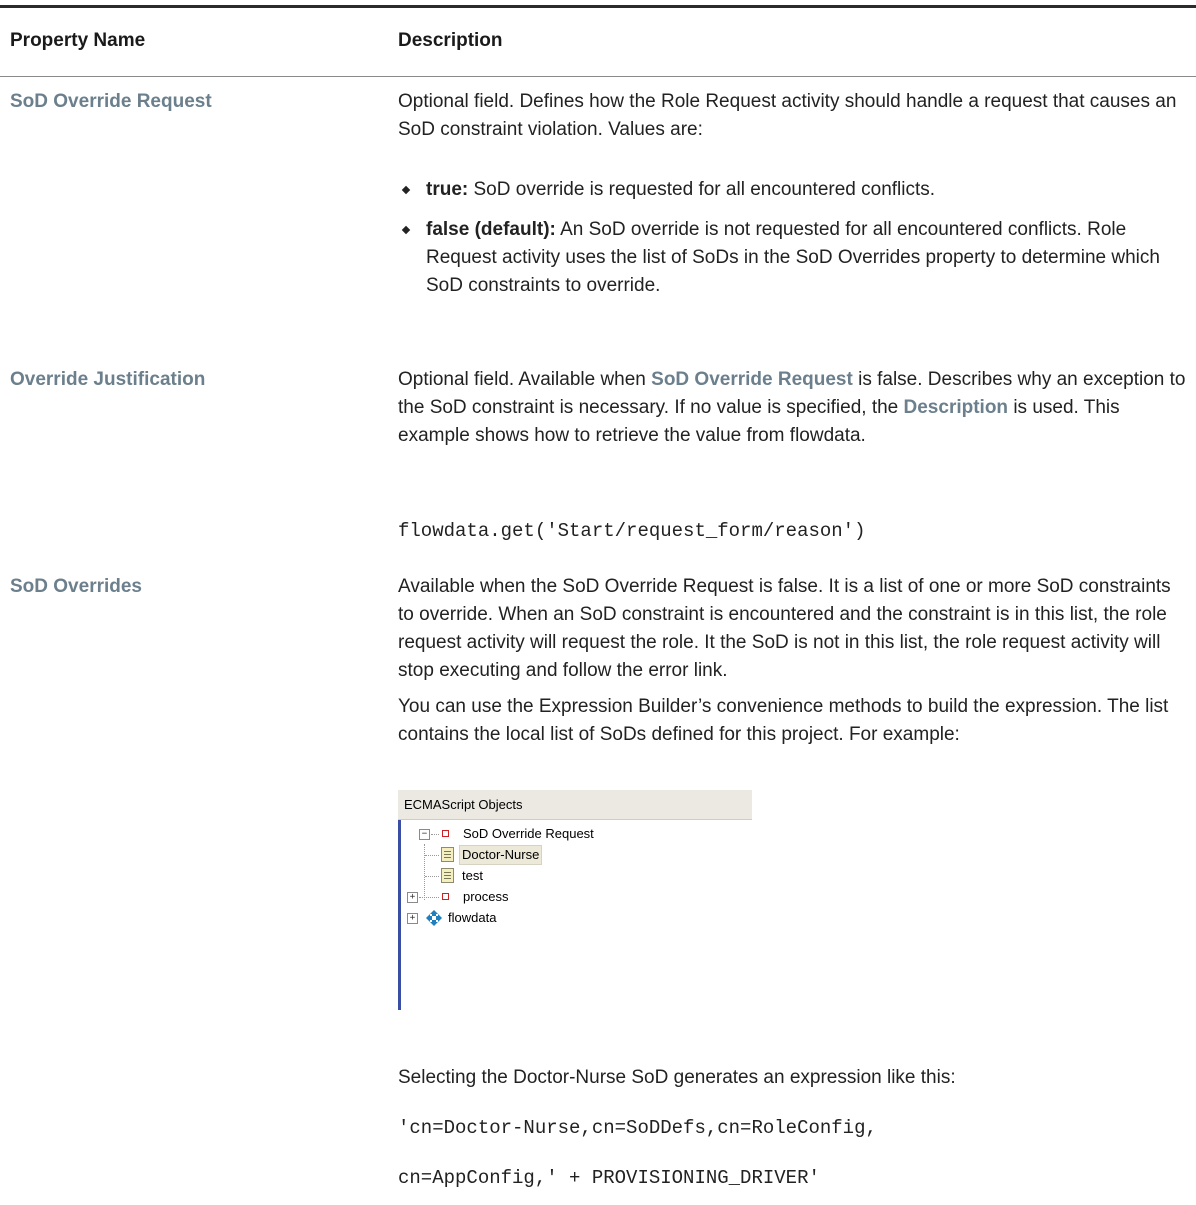  Describe the element at coordinates (472, 917) in the screenshot. I see `tree-node-label: flowdata` at that location.